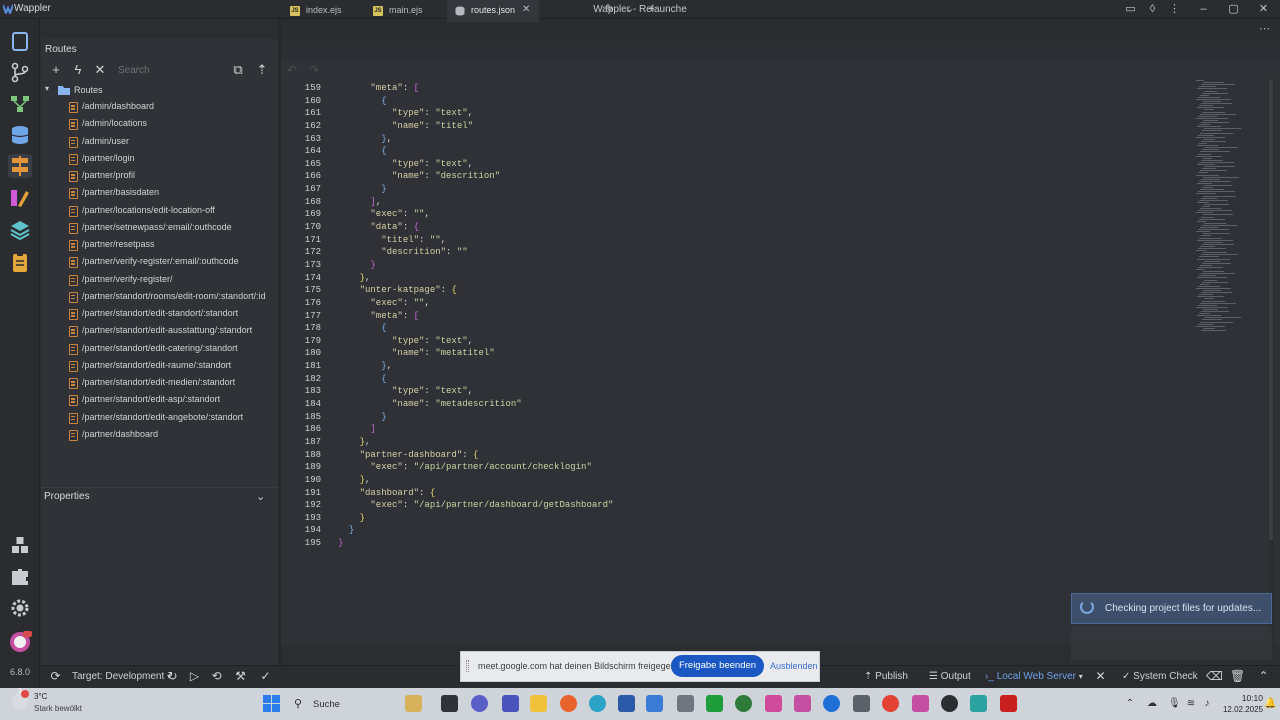 The width and height of the screenshot is (1280, 720). I want to click on workflow-icon, so click(20, 104).